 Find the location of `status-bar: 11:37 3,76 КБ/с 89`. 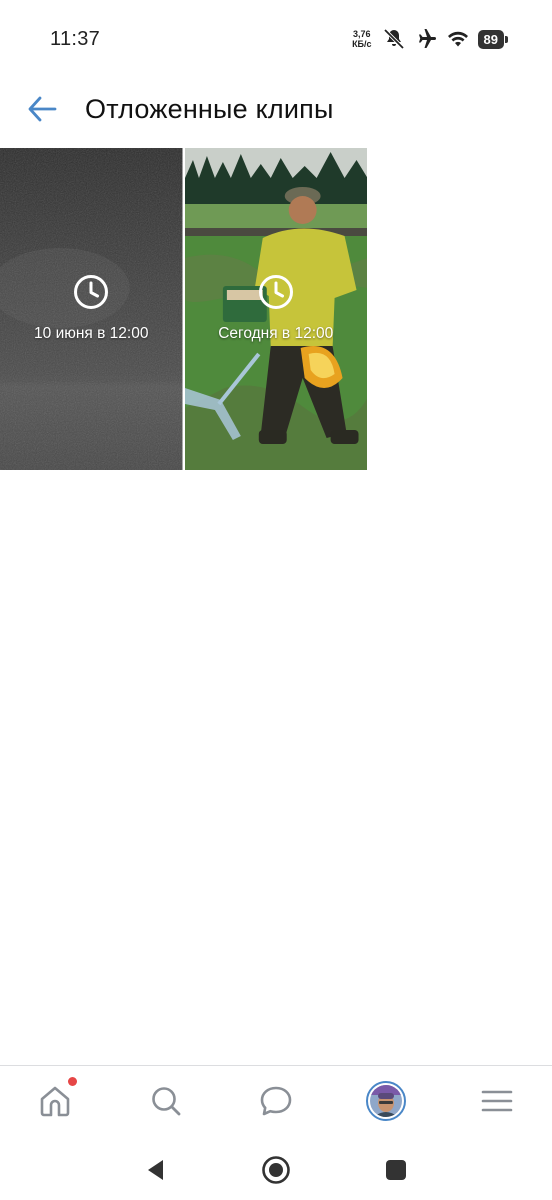

status-bar: 11:37 3,76 КБ/с 89 is located at coordinates (276, 39).